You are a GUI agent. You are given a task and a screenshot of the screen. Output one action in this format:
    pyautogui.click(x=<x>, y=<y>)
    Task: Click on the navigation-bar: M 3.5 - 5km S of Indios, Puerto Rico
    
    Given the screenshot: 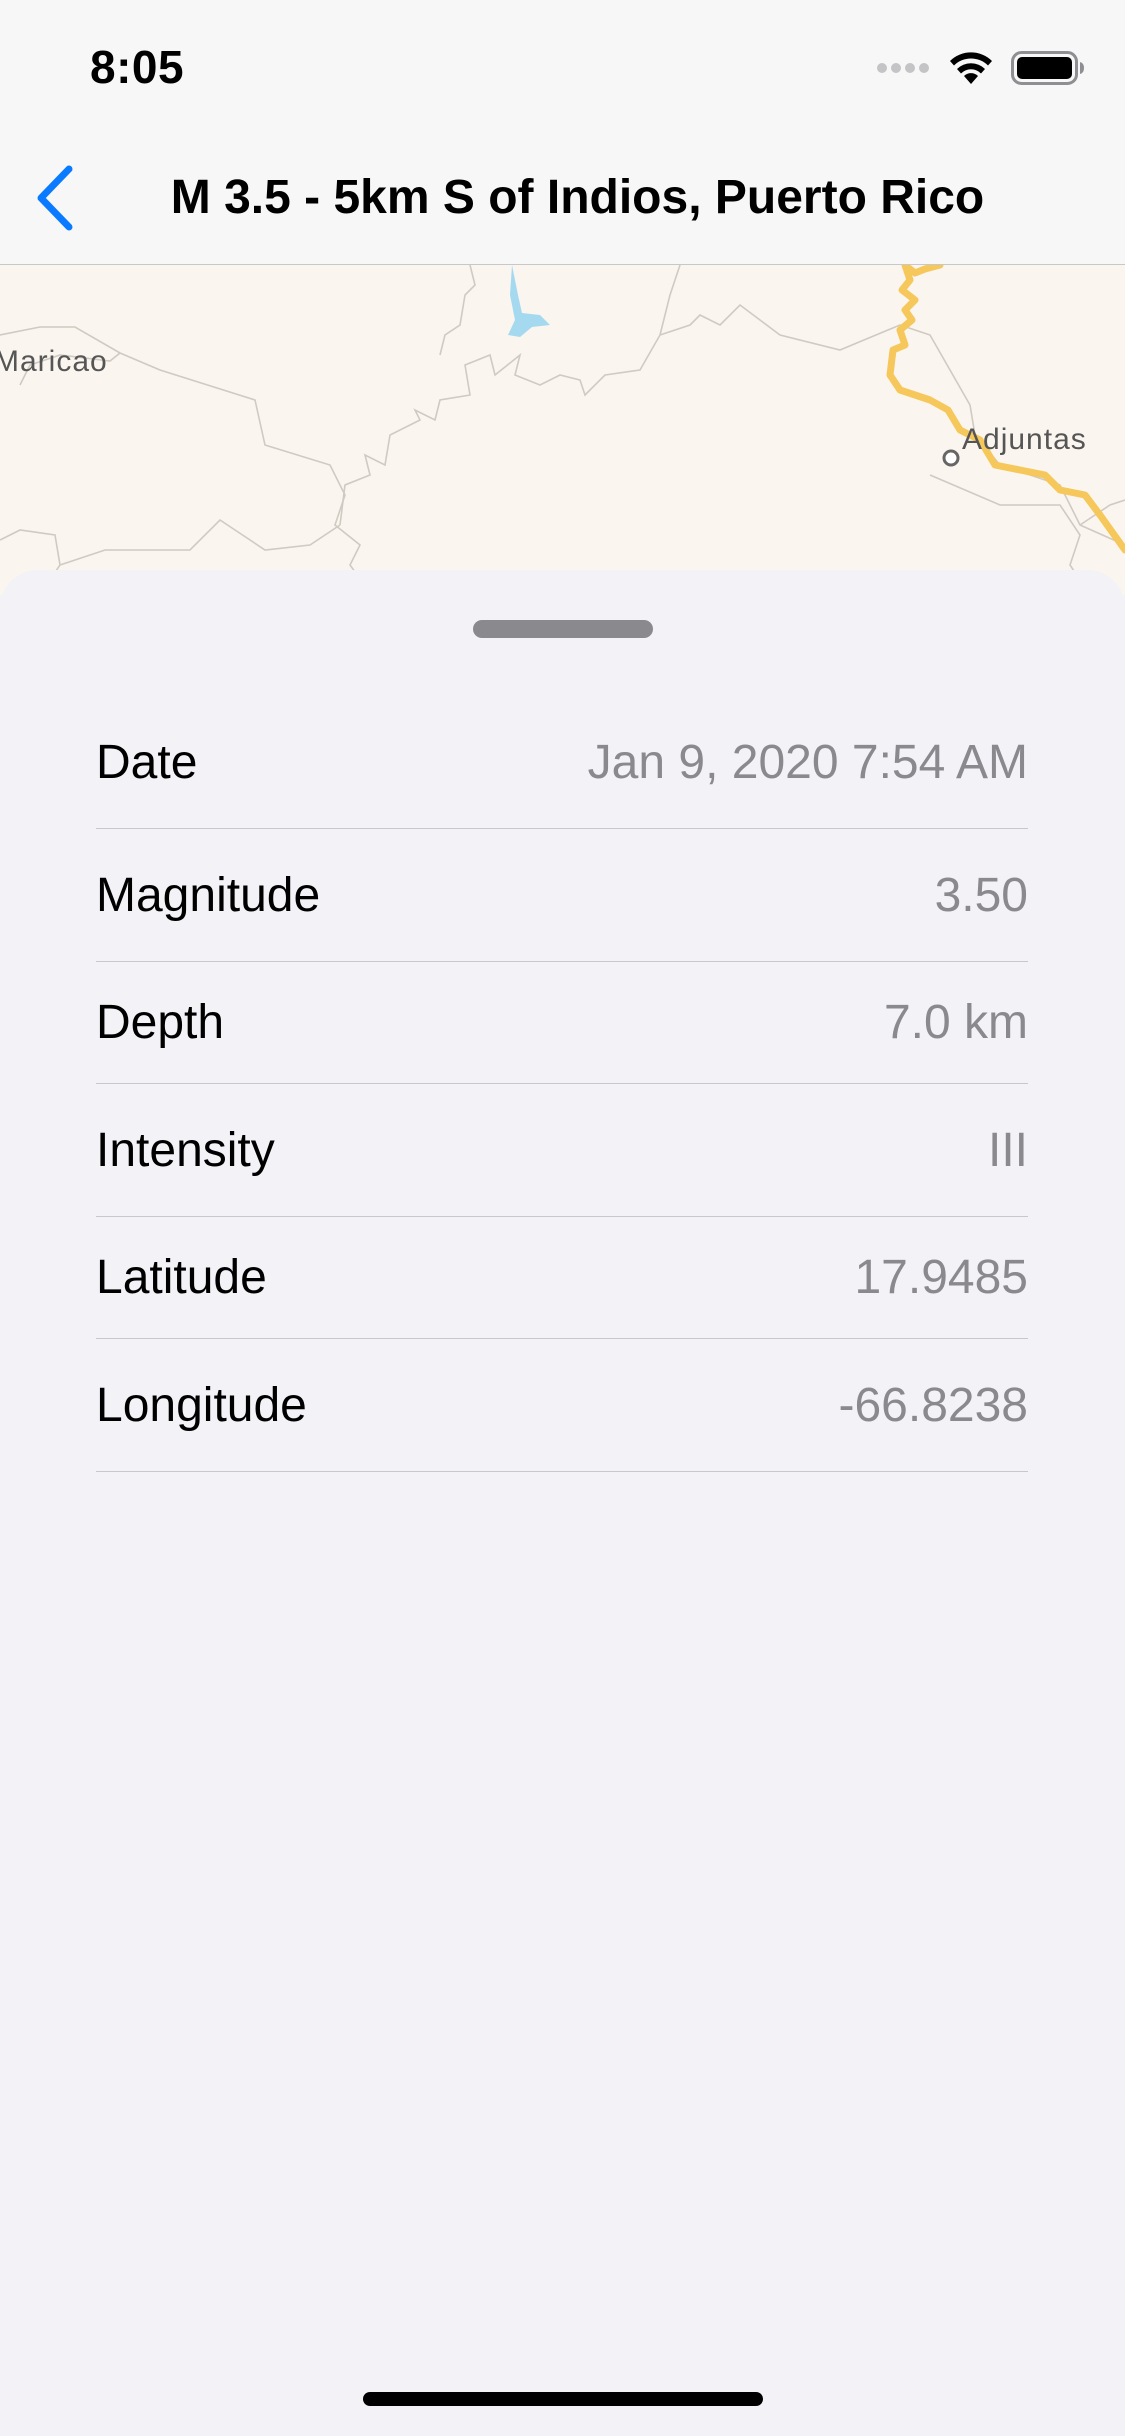 What is the action you would take?
    pyautogui.click(x=562, y=198)
    